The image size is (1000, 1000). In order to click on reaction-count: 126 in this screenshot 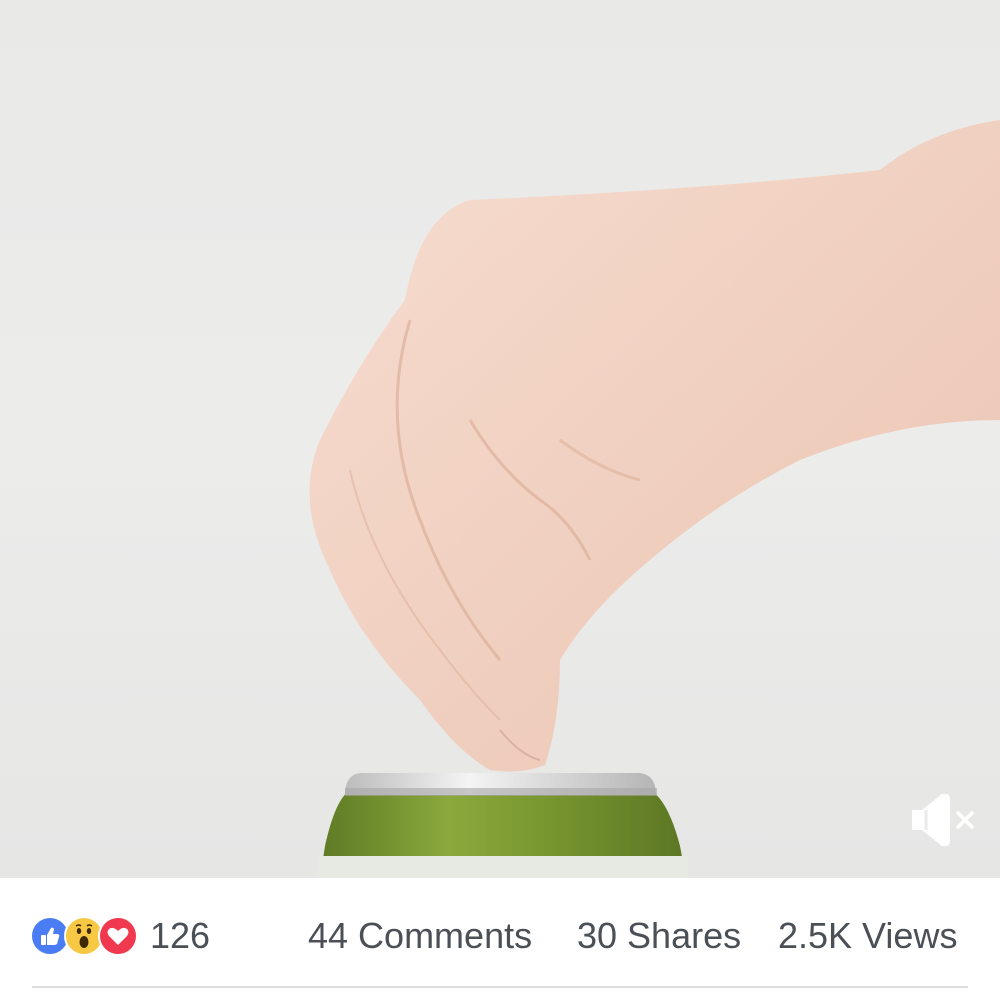, I will do `click(180, 935)`.